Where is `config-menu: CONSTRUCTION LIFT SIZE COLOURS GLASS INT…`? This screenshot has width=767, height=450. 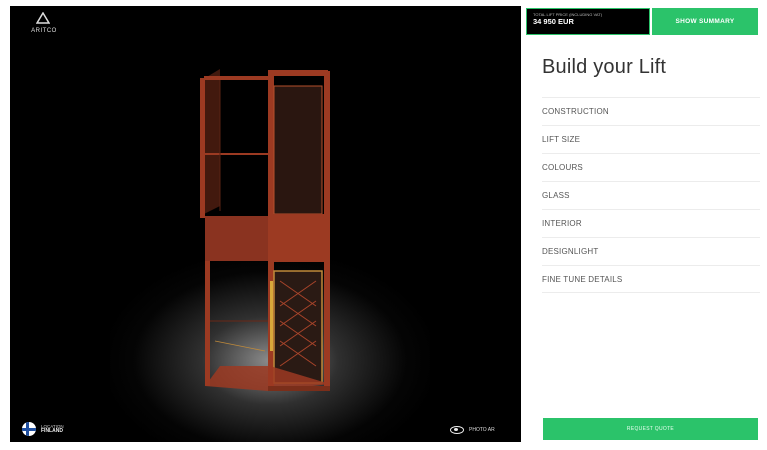 config-menu: CONSTRUCTION LIFT SIZE COLOURS GLASS INT… is located at coordinates (651, 195).